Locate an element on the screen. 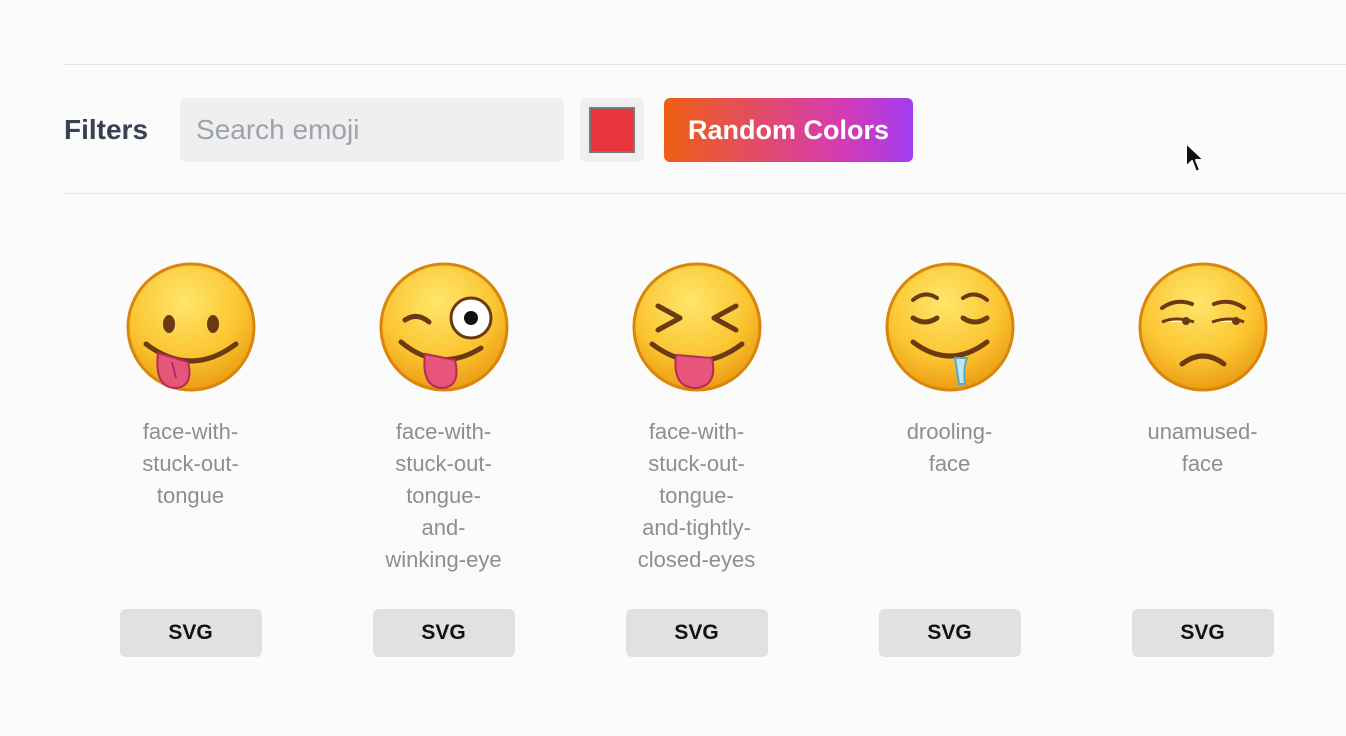 The width and height of the screenshot is (1346, 736). drooling-face-icon is located at coordinates (949, 327).